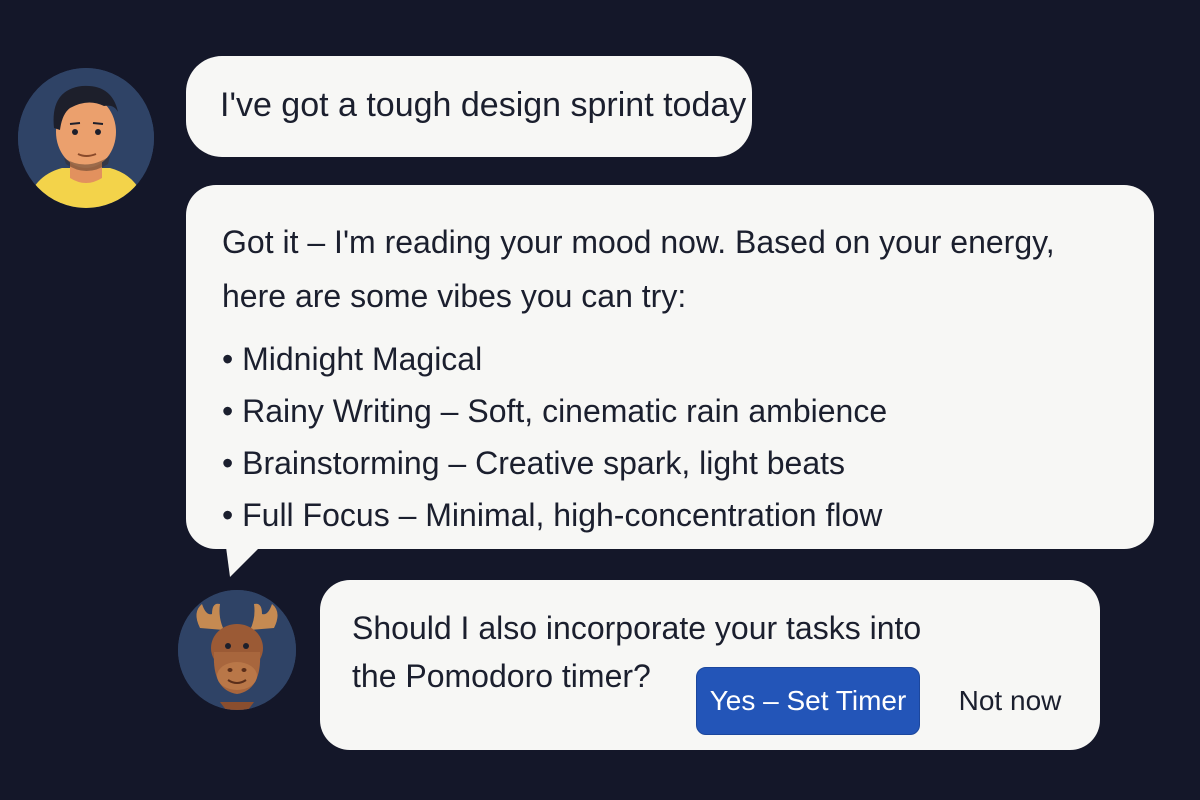  What do you see at coordinates (808, 701) in the screenshot?
I see `set-timer-button: Yes – Set Timer` at bounding box center [808, 701].